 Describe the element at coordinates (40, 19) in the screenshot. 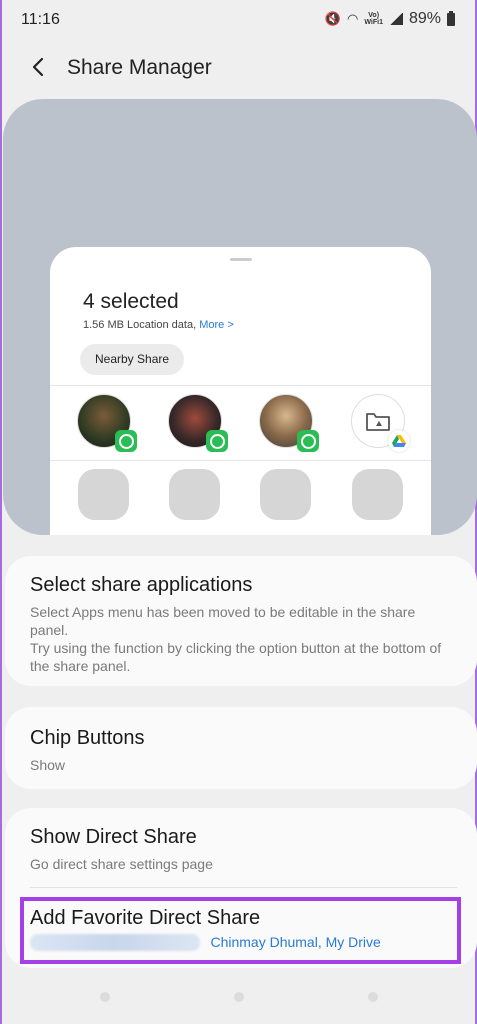

I see `status-time: 11:16` at that location.